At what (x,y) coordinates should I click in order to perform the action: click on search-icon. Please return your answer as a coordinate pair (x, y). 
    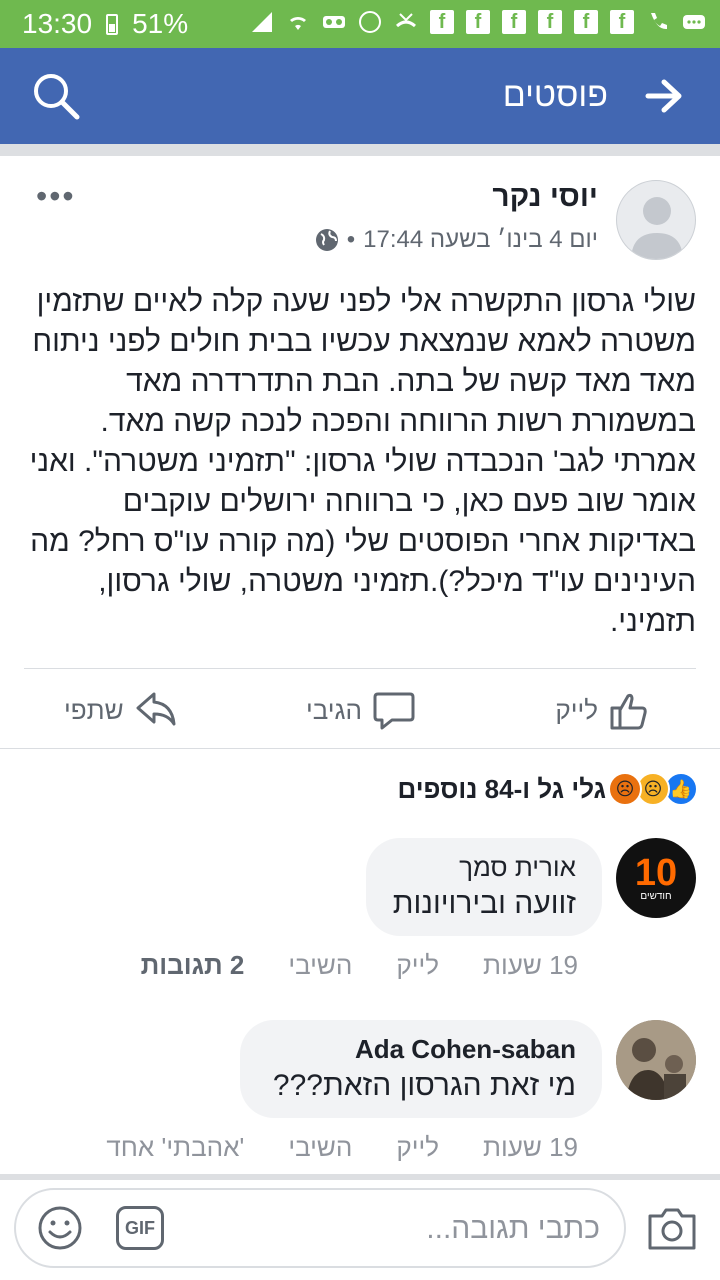
    Looking at the image, I should click on (56, 96).